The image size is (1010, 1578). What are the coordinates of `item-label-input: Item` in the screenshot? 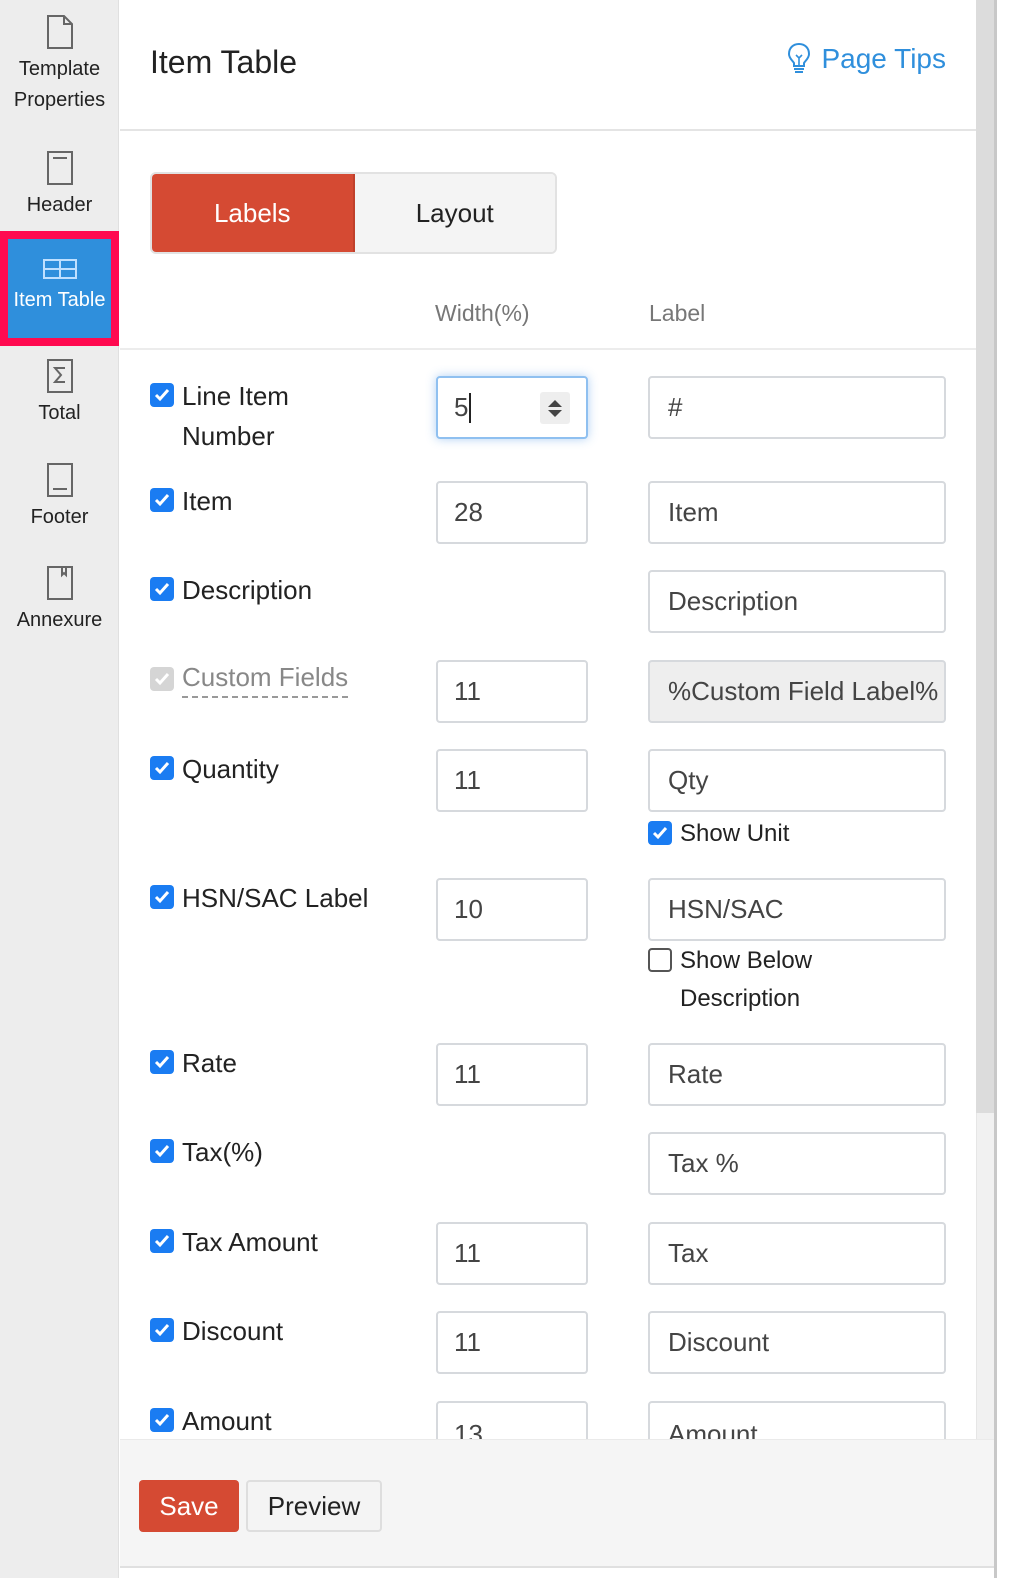 It's located at (797, 512).